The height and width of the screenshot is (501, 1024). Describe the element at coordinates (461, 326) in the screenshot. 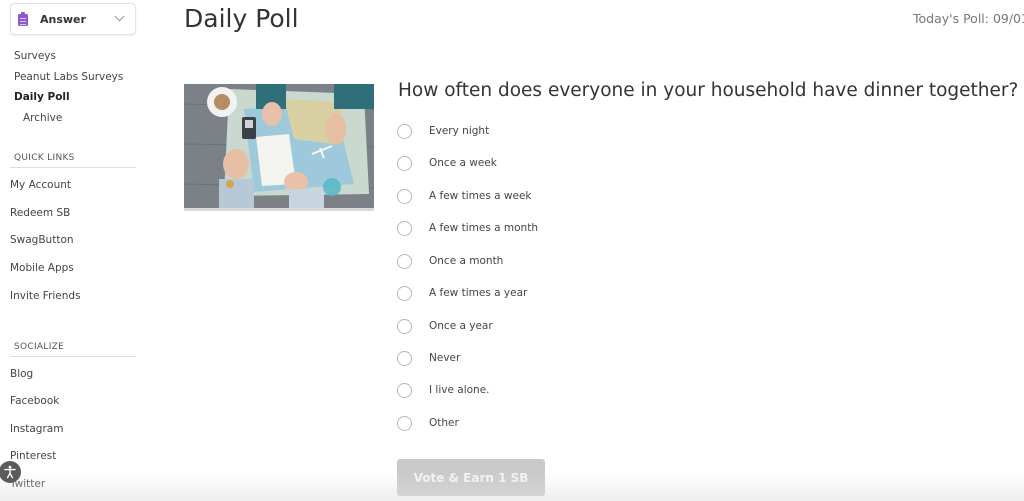

I see `option-label: Once a year` at that location.